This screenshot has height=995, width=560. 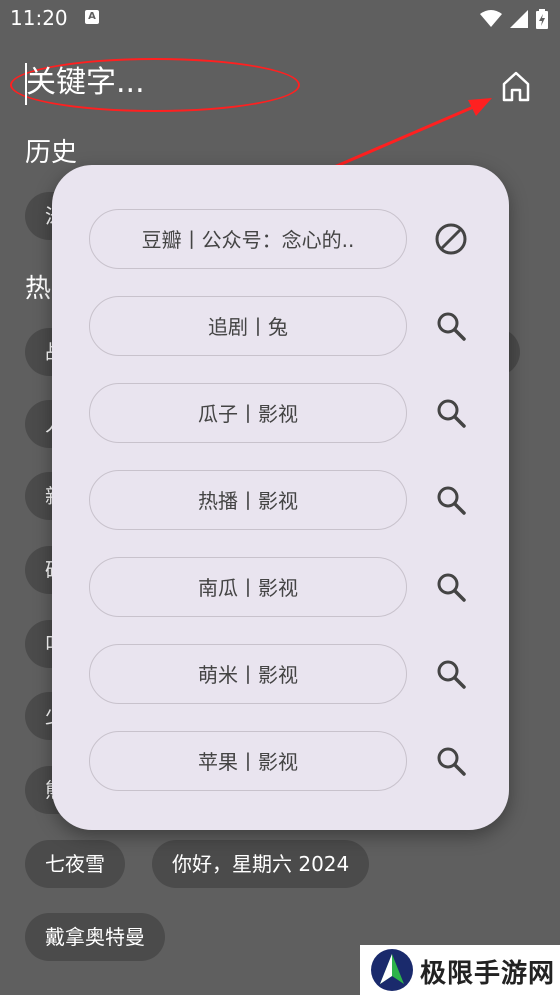 I want to click on block-icon, so click(x=451, y=239).